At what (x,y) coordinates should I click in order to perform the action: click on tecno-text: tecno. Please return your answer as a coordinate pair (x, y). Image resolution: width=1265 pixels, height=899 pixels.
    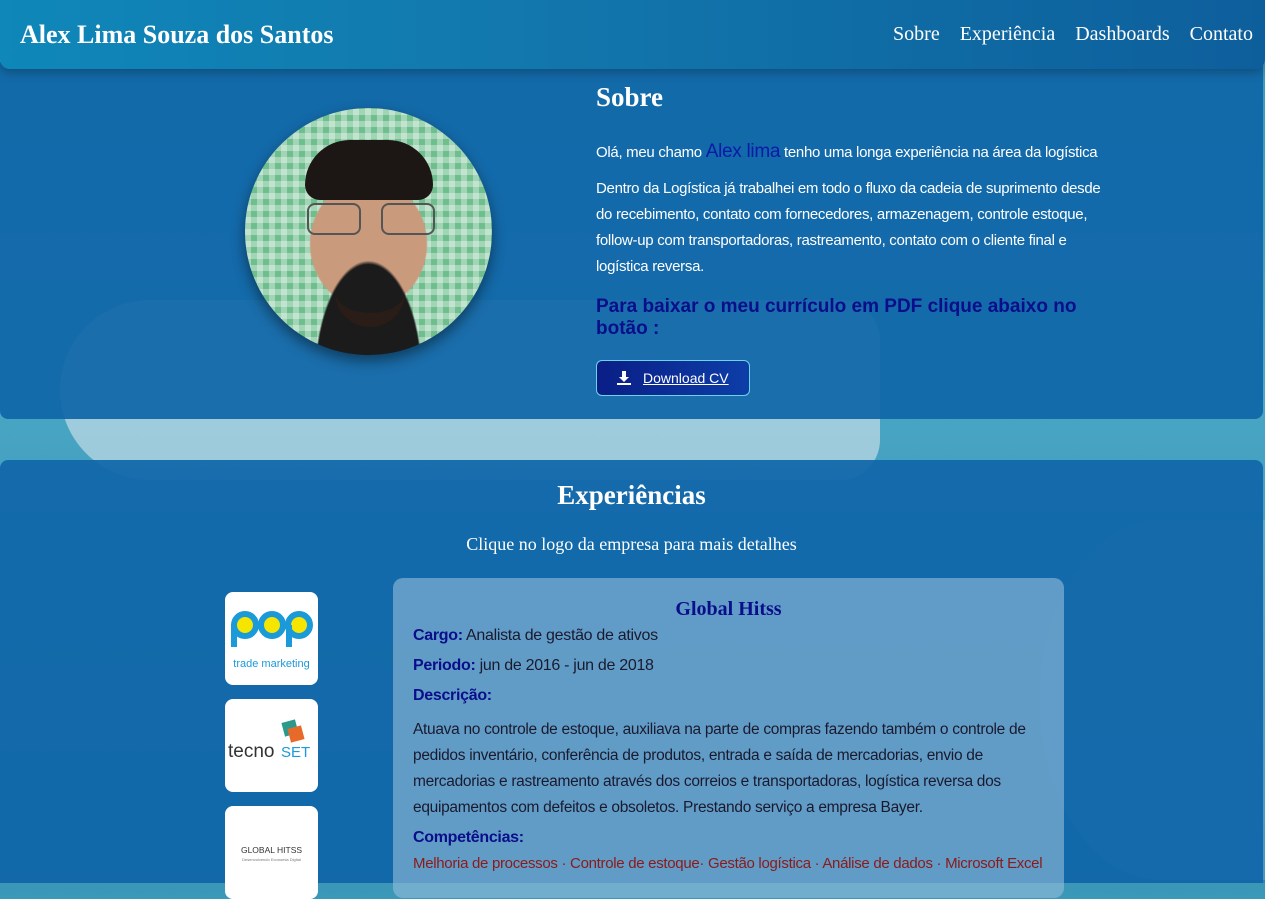
    Looking at the image, I should click on (251, 751).